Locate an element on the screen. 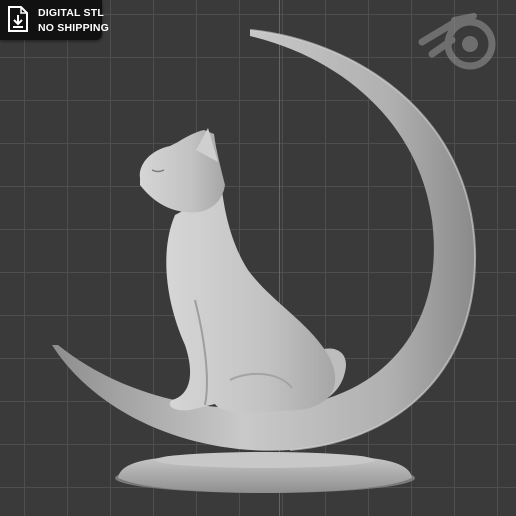  blender-logo-icon is located at coordinates (457, 41).